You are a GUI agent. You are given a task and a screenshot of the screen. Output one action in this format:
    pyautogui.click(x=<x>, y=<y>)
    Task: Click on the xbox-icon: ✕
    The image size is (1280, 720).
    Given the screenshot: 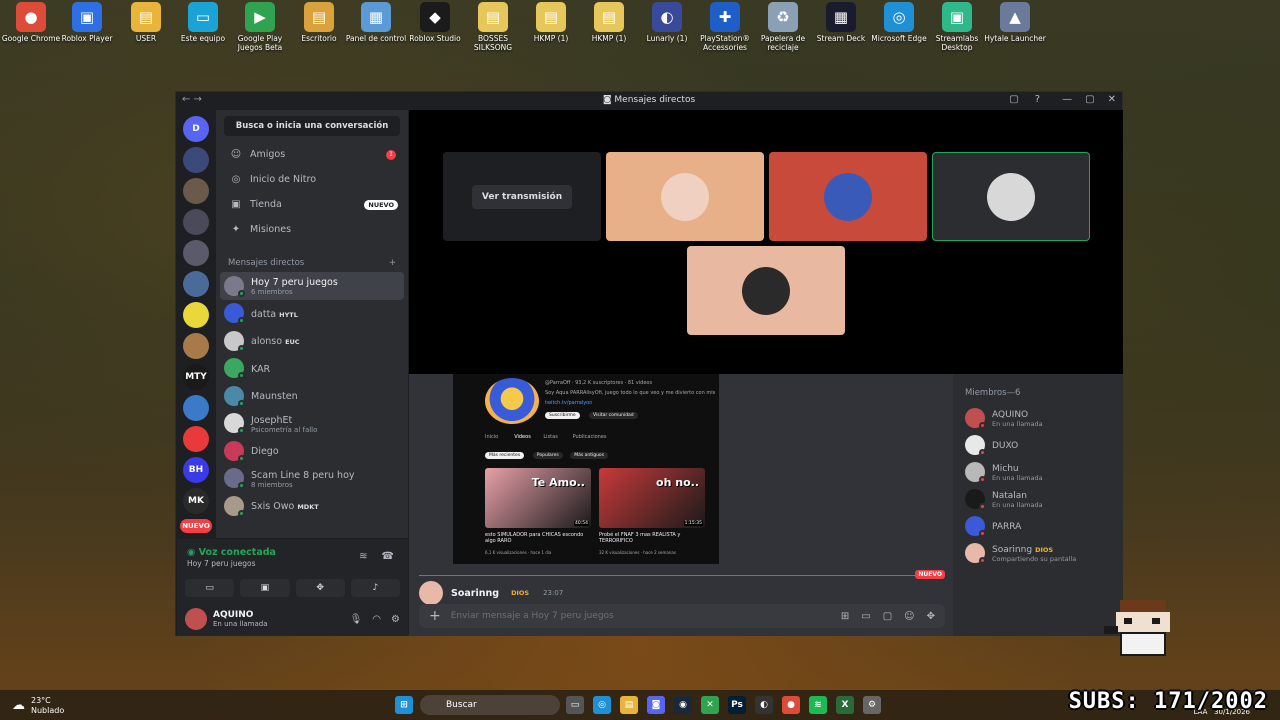 What is the action you would take?
    pyautogui.click(x=710, y=705)
    